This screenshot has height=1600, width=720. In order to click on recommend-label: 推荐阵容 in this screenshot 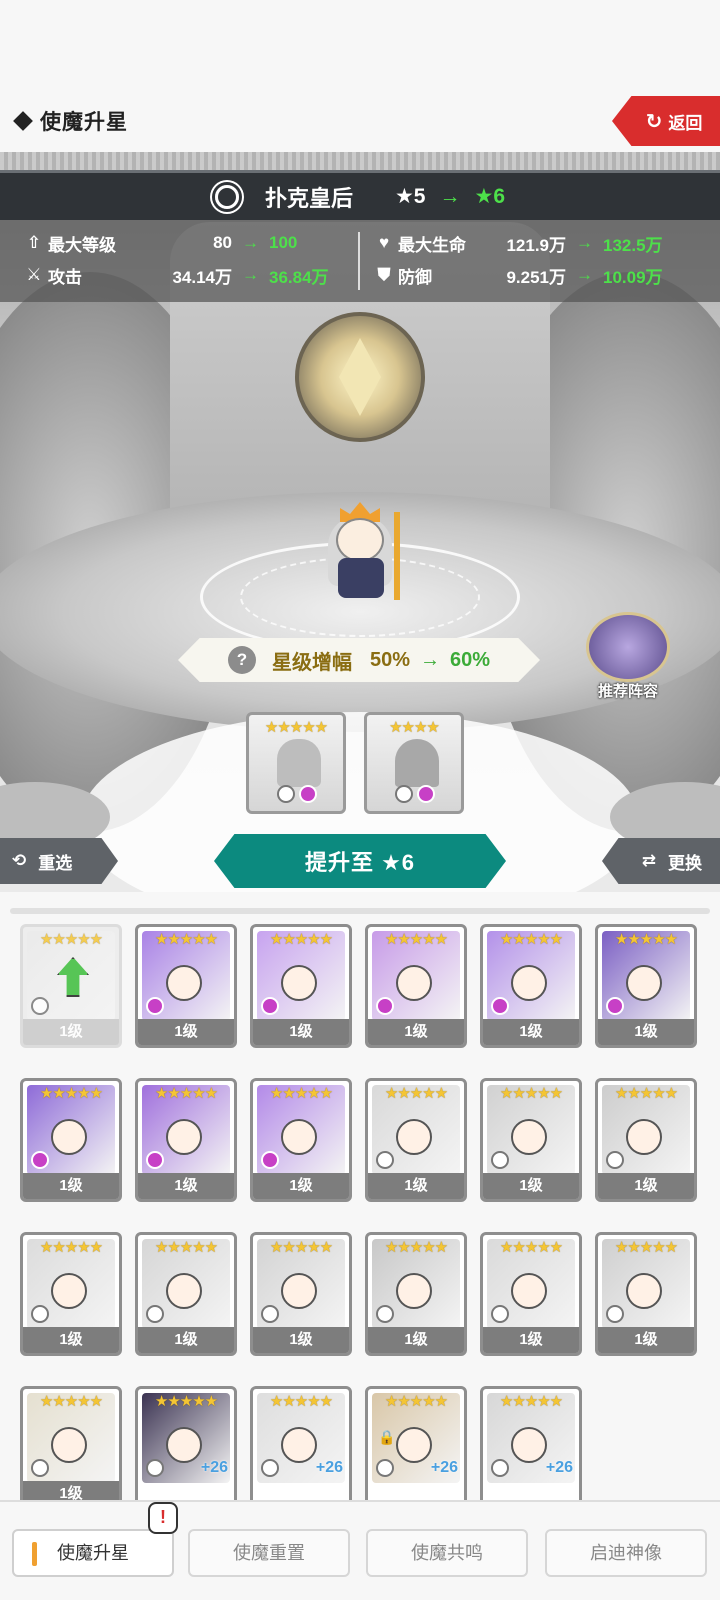, I will do `click(627, 691)`.